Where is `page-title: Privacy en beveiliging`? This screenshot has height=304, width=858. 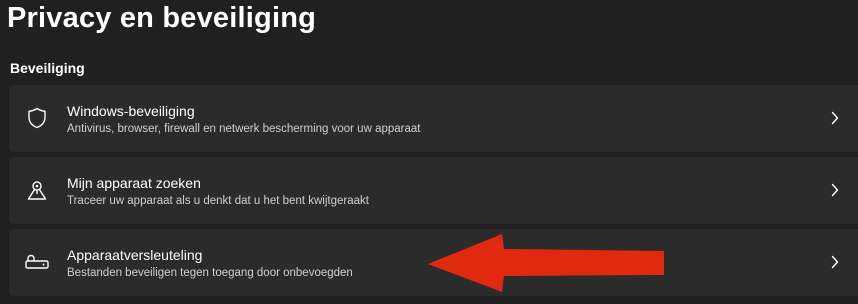 page-title: Privacy en beveiliging is located at coordinates (162, 18).